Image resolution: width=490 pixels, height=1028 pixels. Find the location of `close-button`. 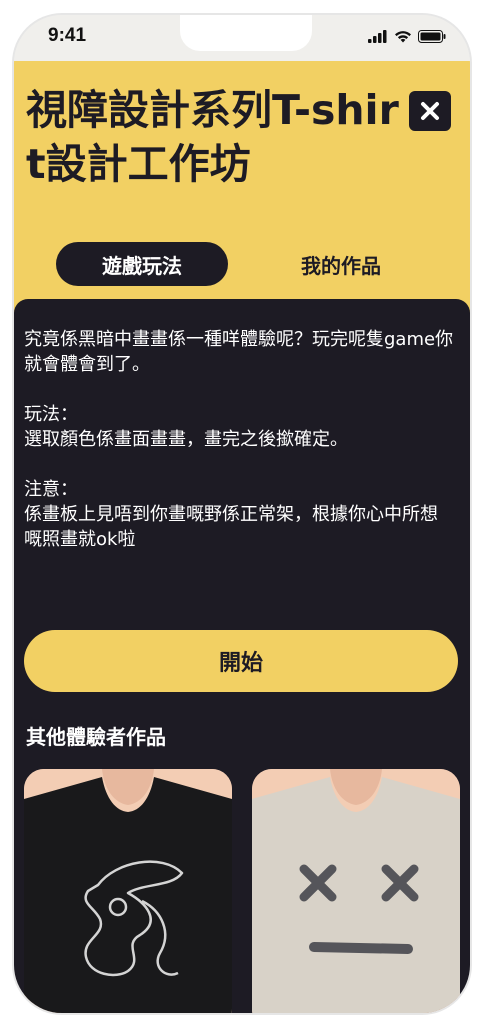

close-button is located at coordinates (430, 111).